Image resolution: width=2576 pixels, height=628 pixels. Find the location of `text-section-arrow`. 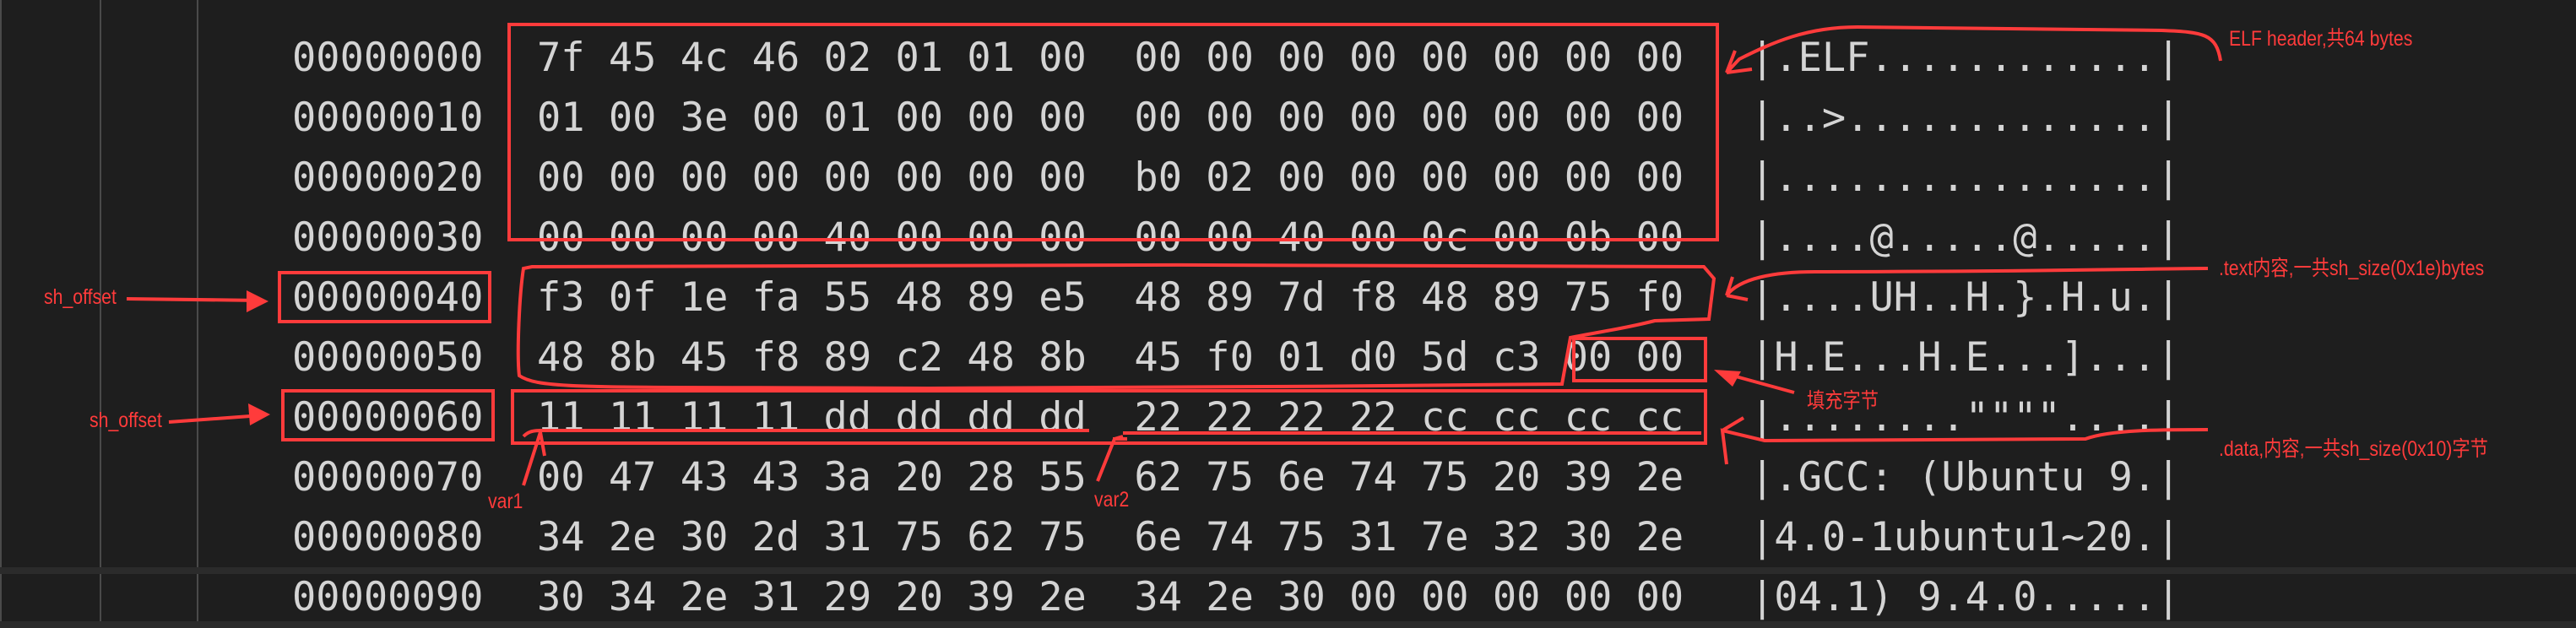

text-section-arrow is located at coordinates (1967, 284).